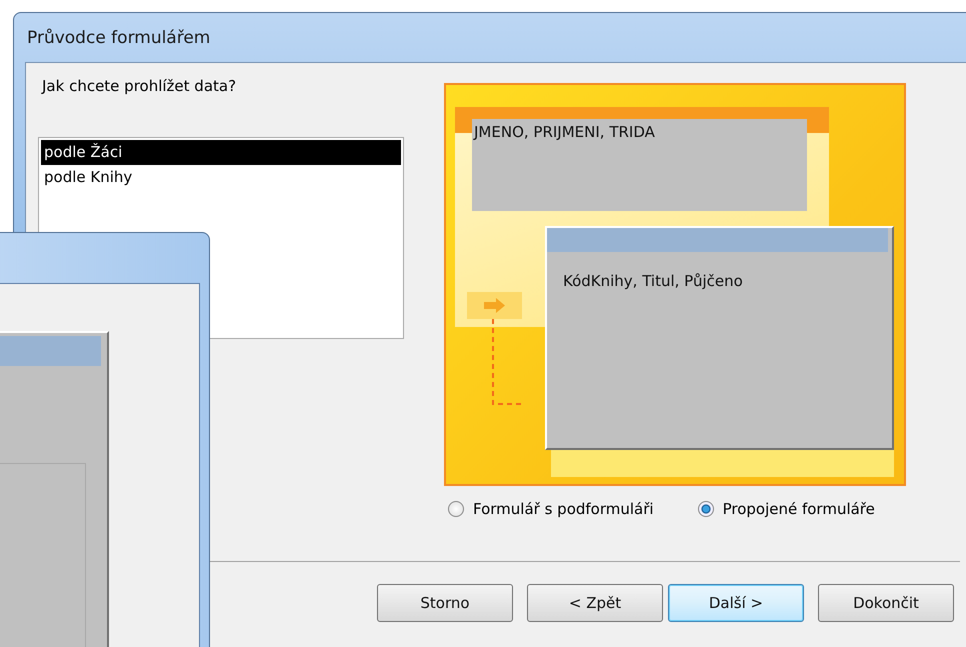  What do you see at coordinates (736, 603) in the screenshot?
I see `dialog-button: Další >` at bounding box center [736, 603].